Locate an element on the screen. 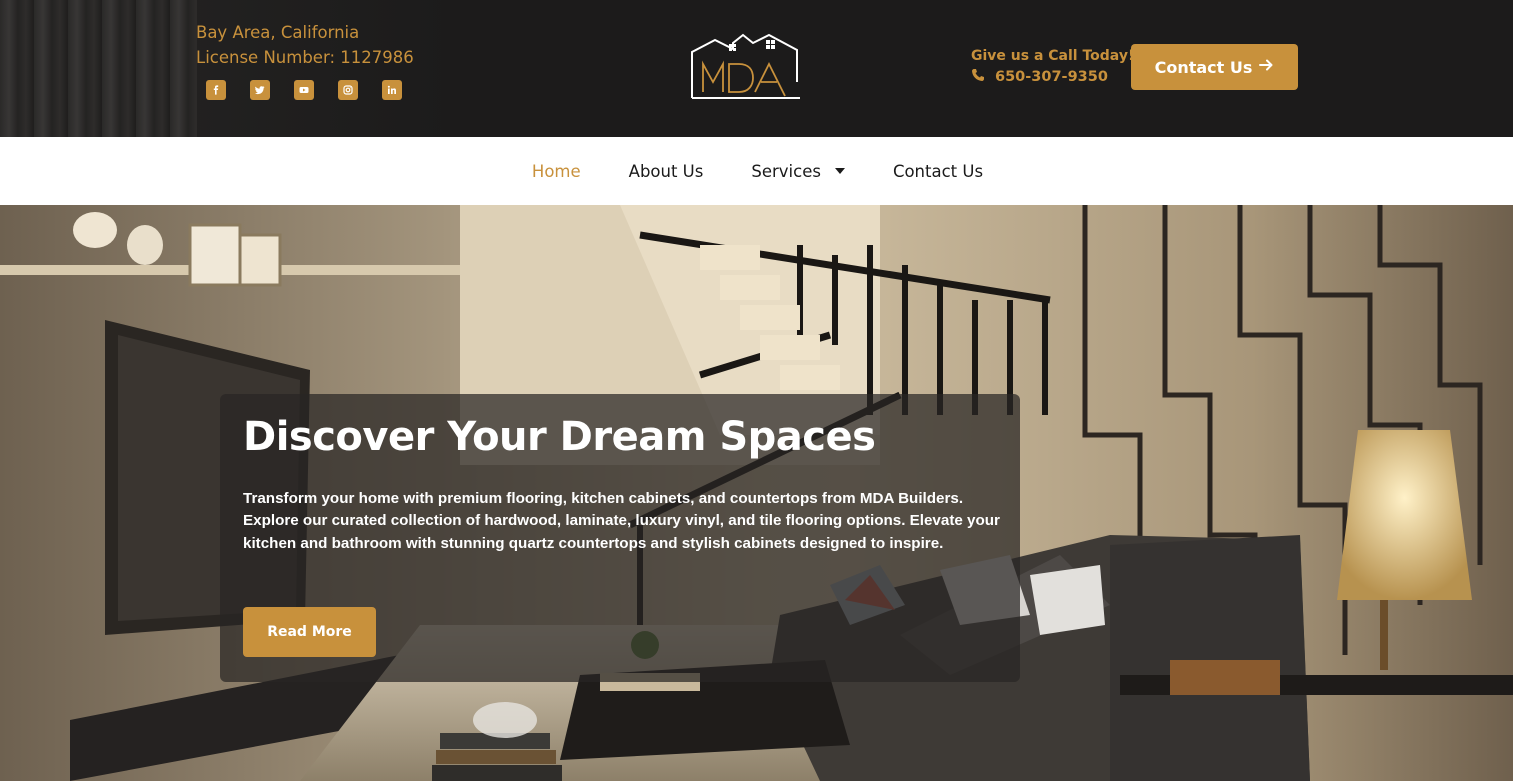 Image resolution: width=1513 pixels, height=781 pixels. nav-item-label: About Us is located at coordinates (666, 171).